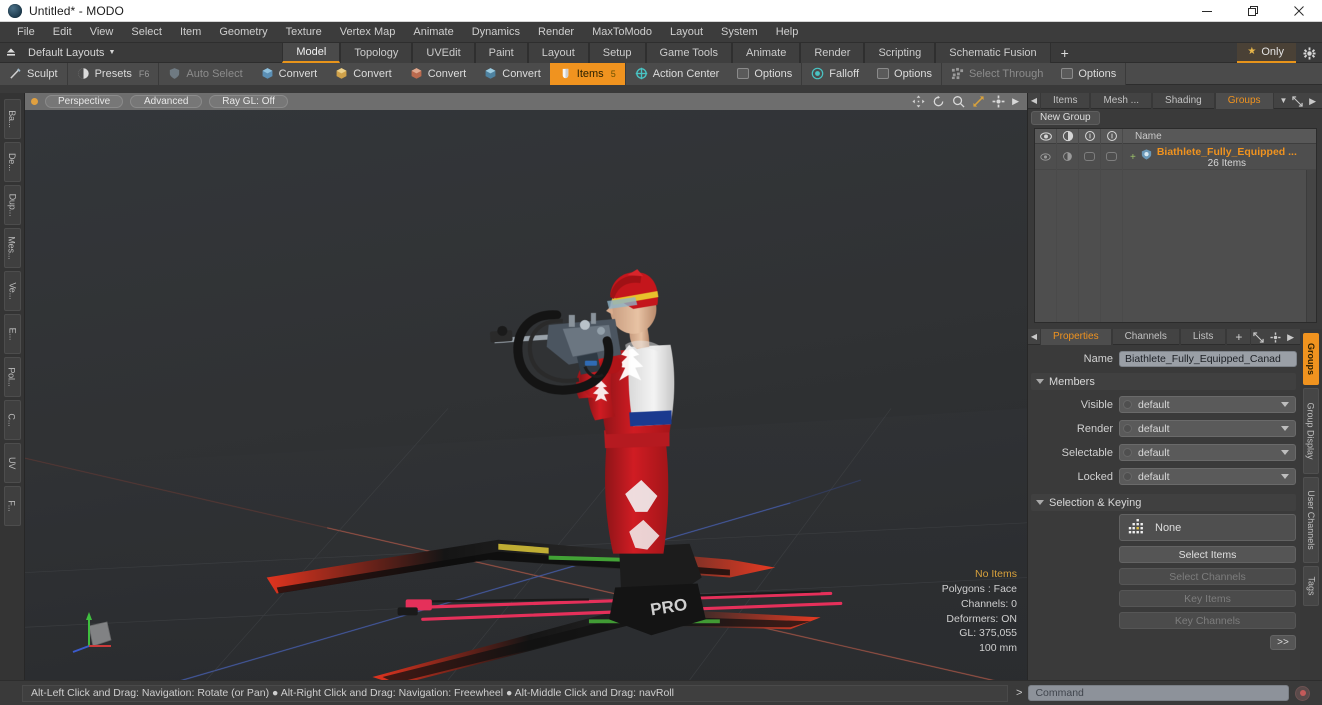 The width and height of the screenshot is (1322, 705). I want to click on viewport-raygl-dropdown: Ray GL: Off, so click(248, 101).